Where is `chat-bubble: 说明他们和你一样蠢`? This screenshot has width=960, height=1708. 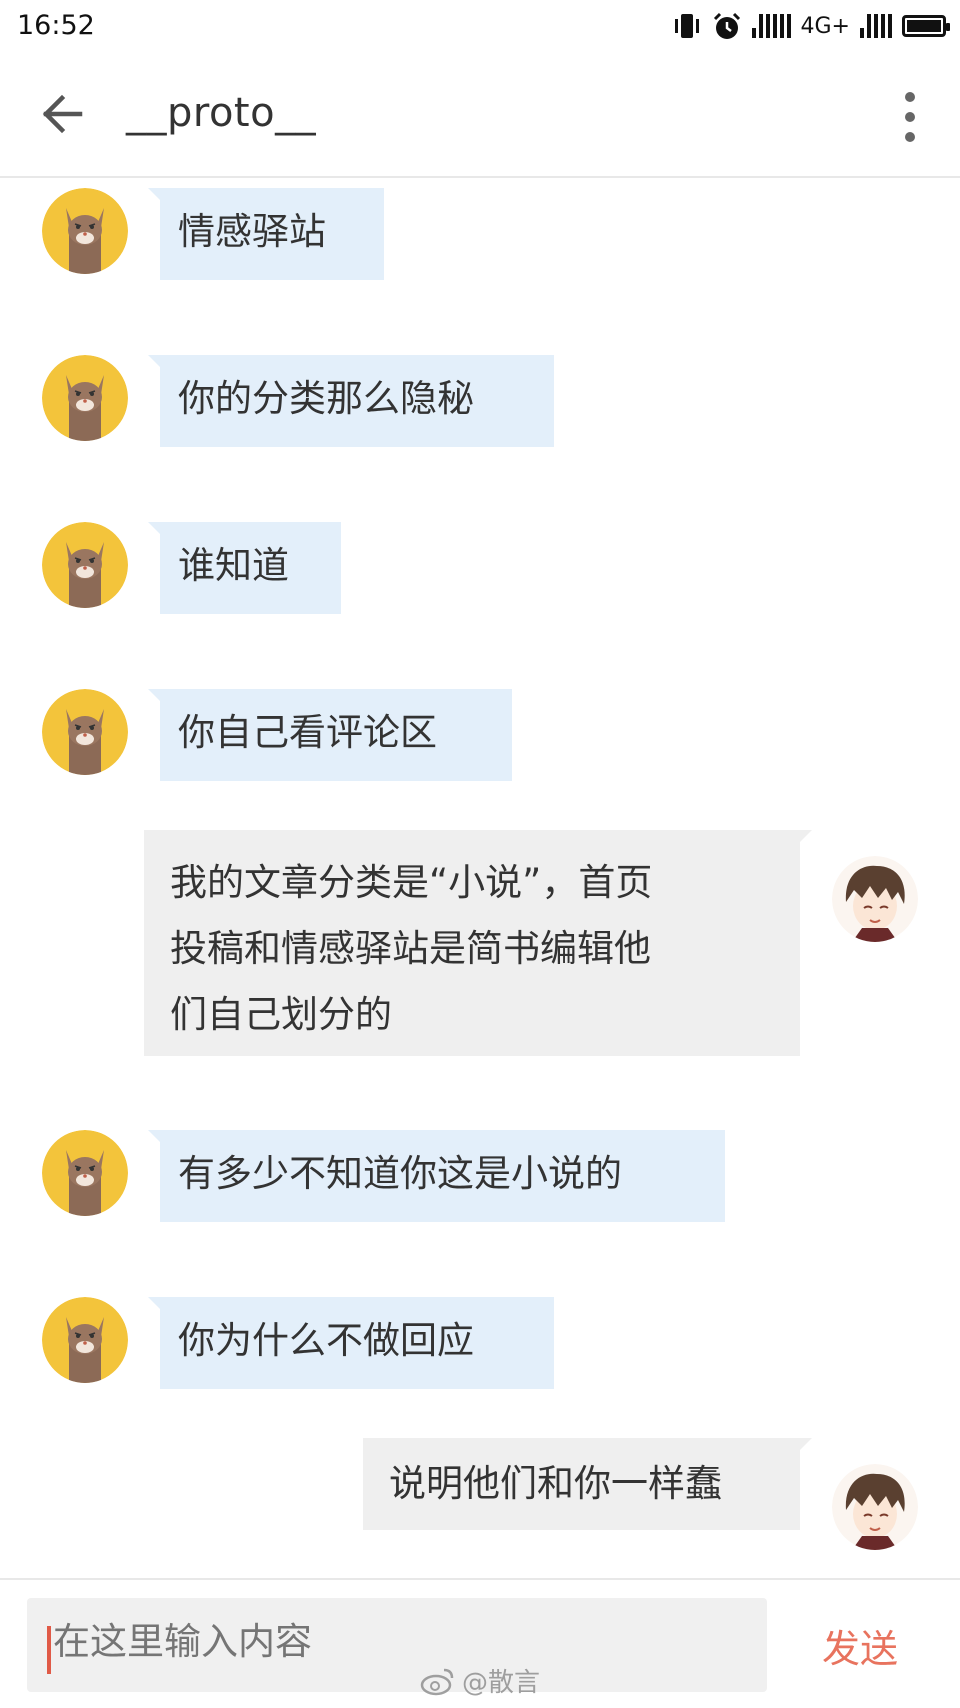
chat-bubble: 说明他们和你一样蠢 is located at coordinates (587, 1484).